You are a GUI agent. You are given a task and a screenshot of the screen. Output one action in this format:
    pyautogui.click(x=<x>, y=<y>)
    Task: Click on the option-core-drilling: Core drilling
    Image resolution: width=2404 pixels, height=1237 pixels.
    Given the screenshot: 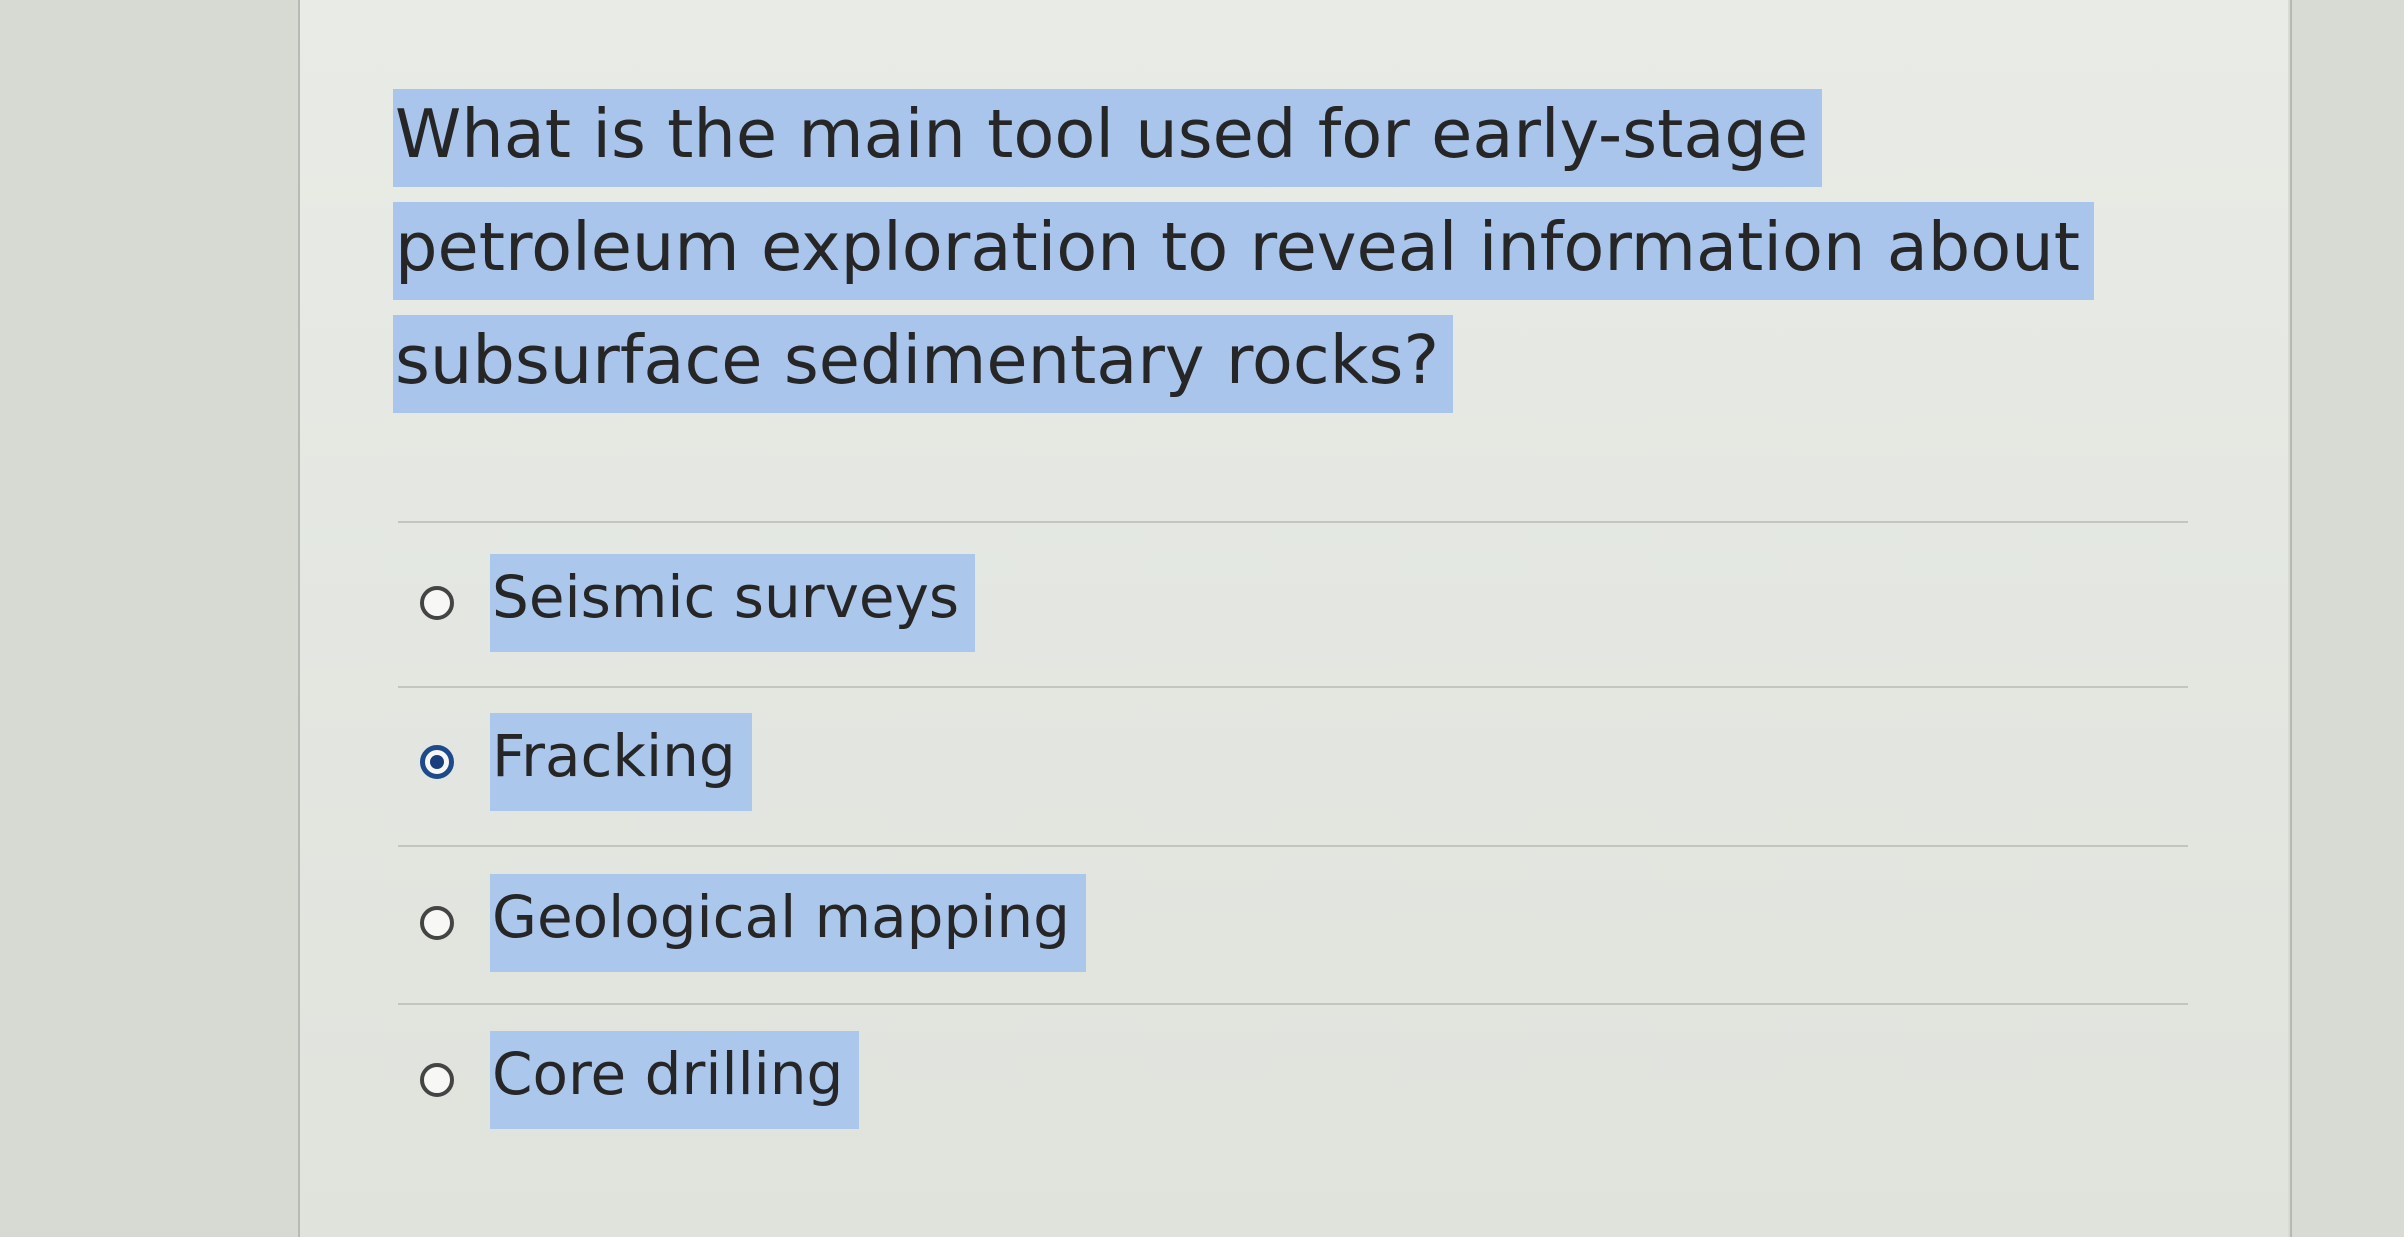 What is the action you would take?
    pyautogui.click(x=1170, y=1080)
    